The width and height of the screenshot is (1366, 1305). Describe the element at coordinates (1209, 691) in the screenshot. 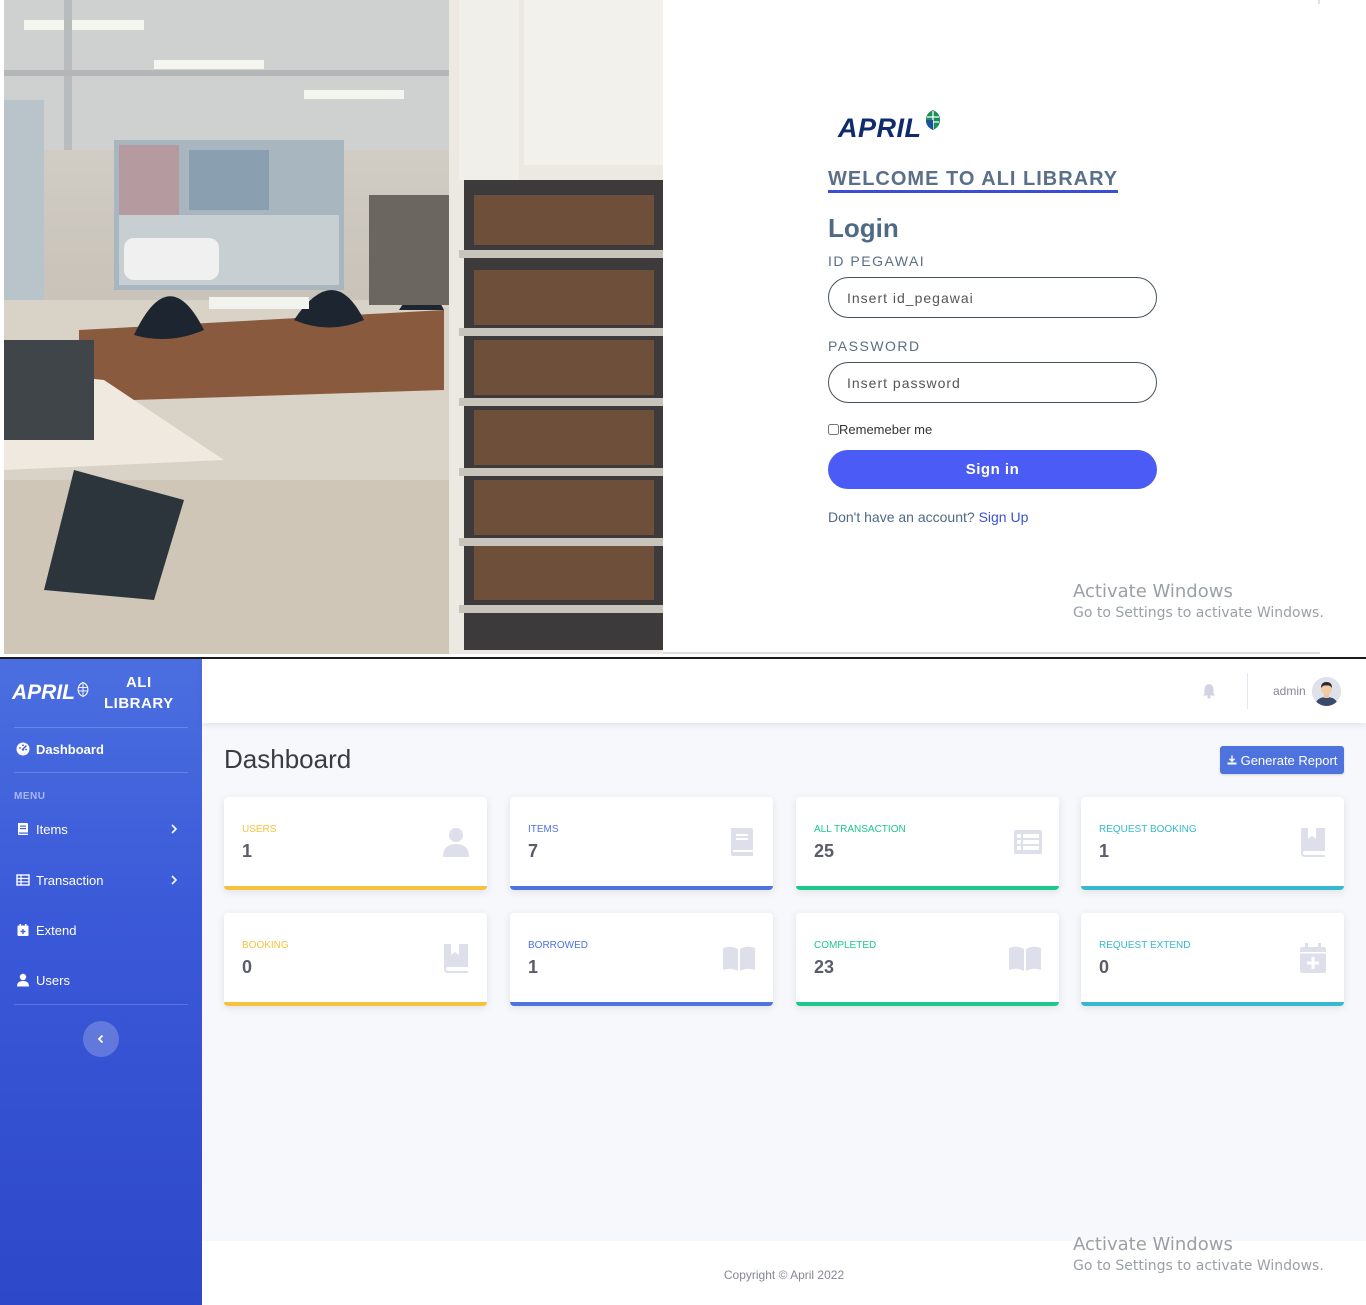

I see `bell-icon` at that location.